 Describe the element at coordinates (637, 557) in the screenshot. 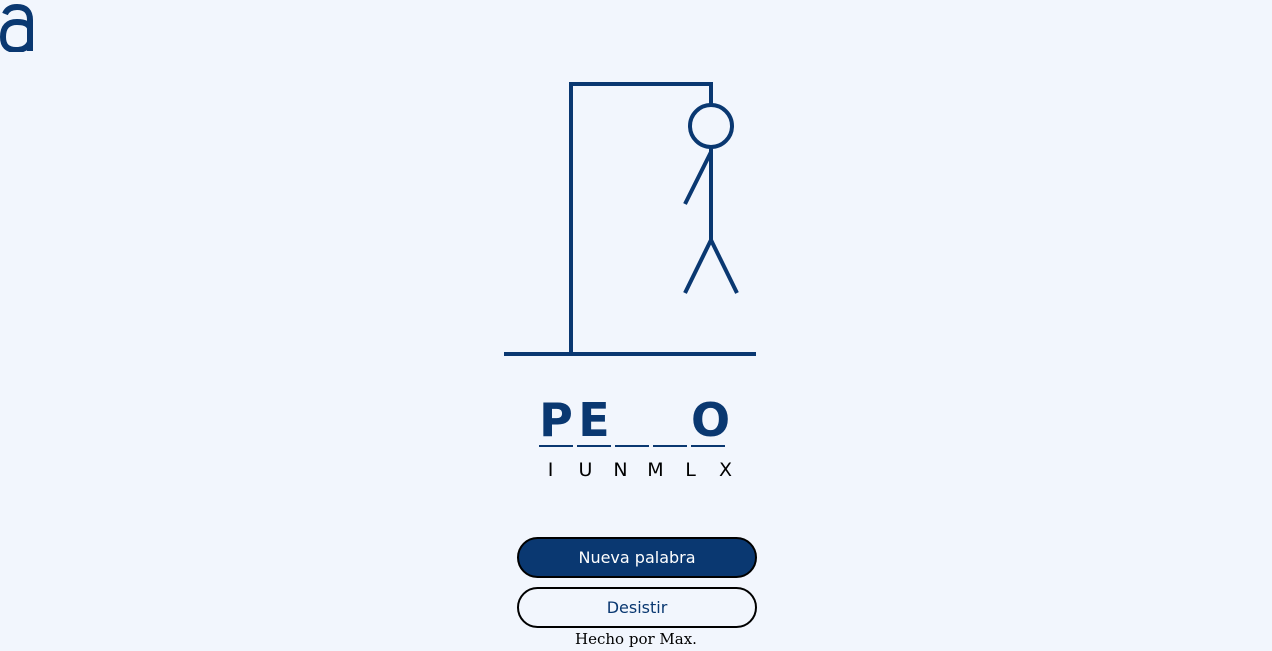

I see `new-word-button: Nueva palabra` at that location.